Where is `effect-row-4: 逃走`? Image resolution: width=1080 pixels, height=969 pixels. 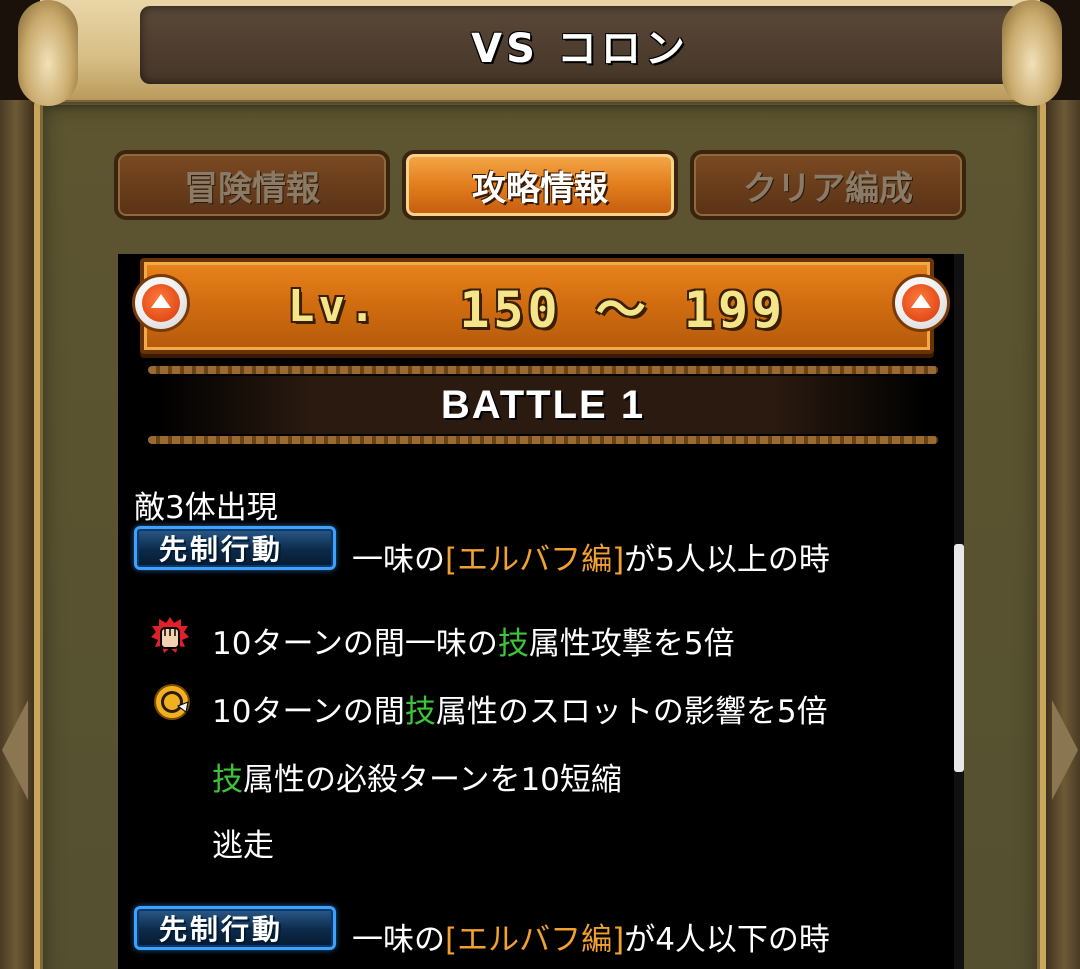 effect-row-4: 逃走 is located at coordinates (243, 842).